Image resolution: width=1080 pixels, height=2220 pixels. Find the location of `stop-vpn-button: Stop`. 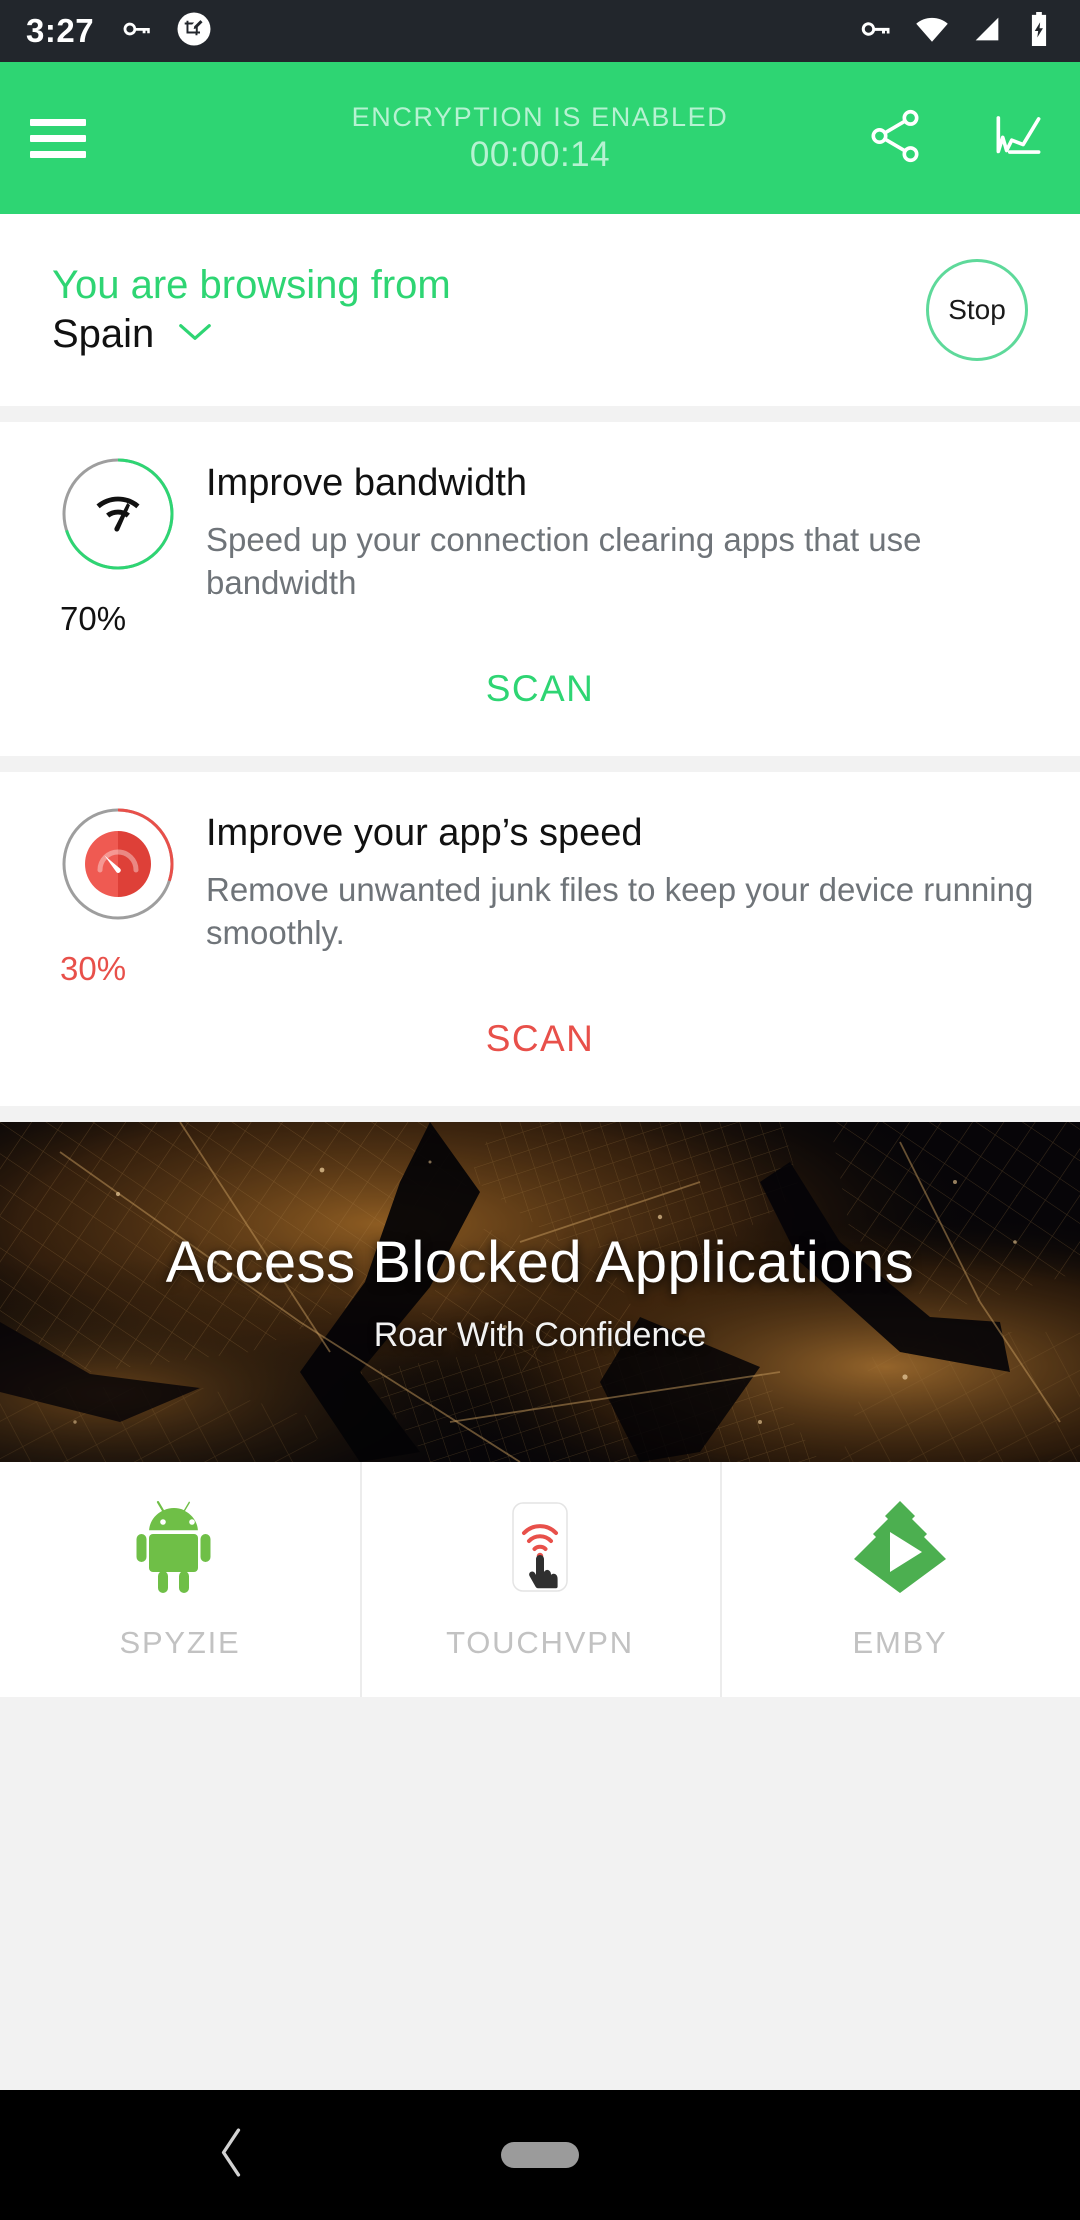

stop-vpn-button: Stop is located at coordinates (977, 310).